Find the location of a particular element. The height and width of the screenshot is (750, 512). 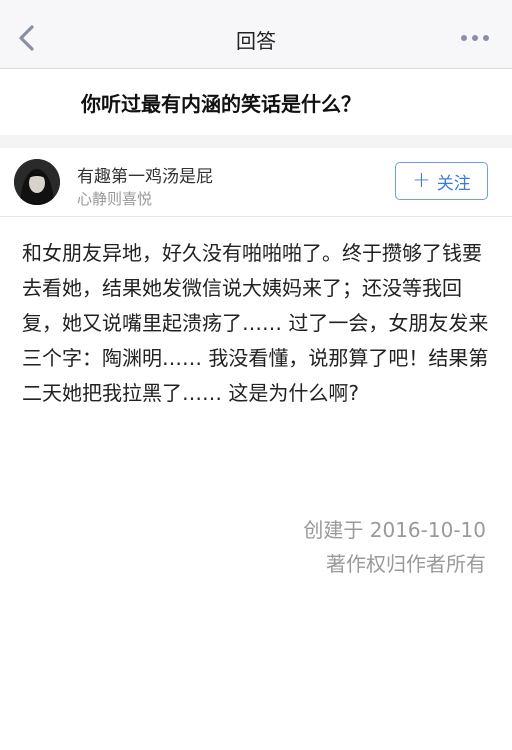

nav-bar: 回答 is located at coordinates (256, 38).